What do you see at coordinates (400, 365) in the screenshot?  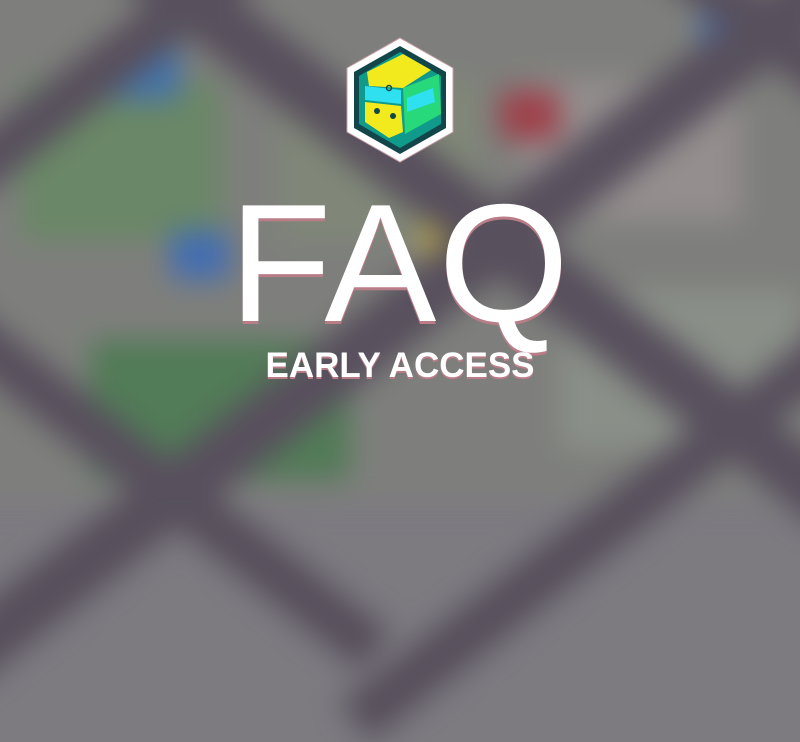 I see `subtitle-early-access: EARLY ACCESS` at bounding box center [400, 365].